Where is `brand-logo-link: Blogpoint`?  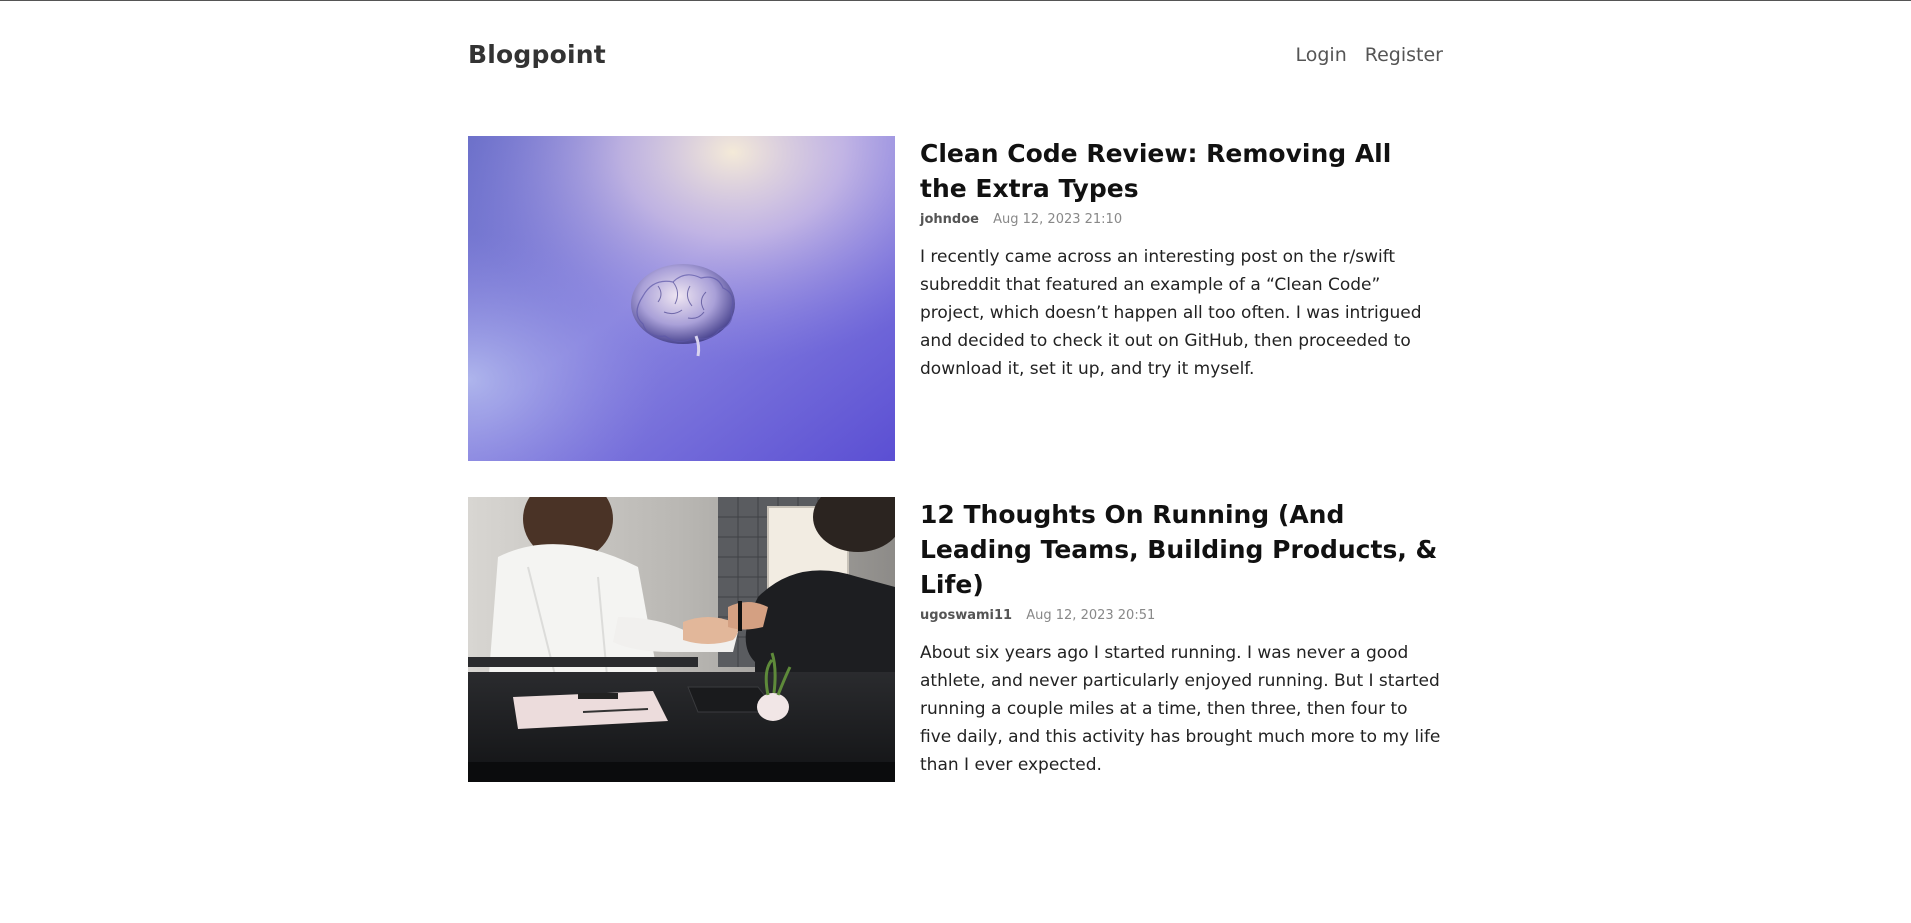
brand-logo-link: Blogpoint is located at coordinates (537, 54).